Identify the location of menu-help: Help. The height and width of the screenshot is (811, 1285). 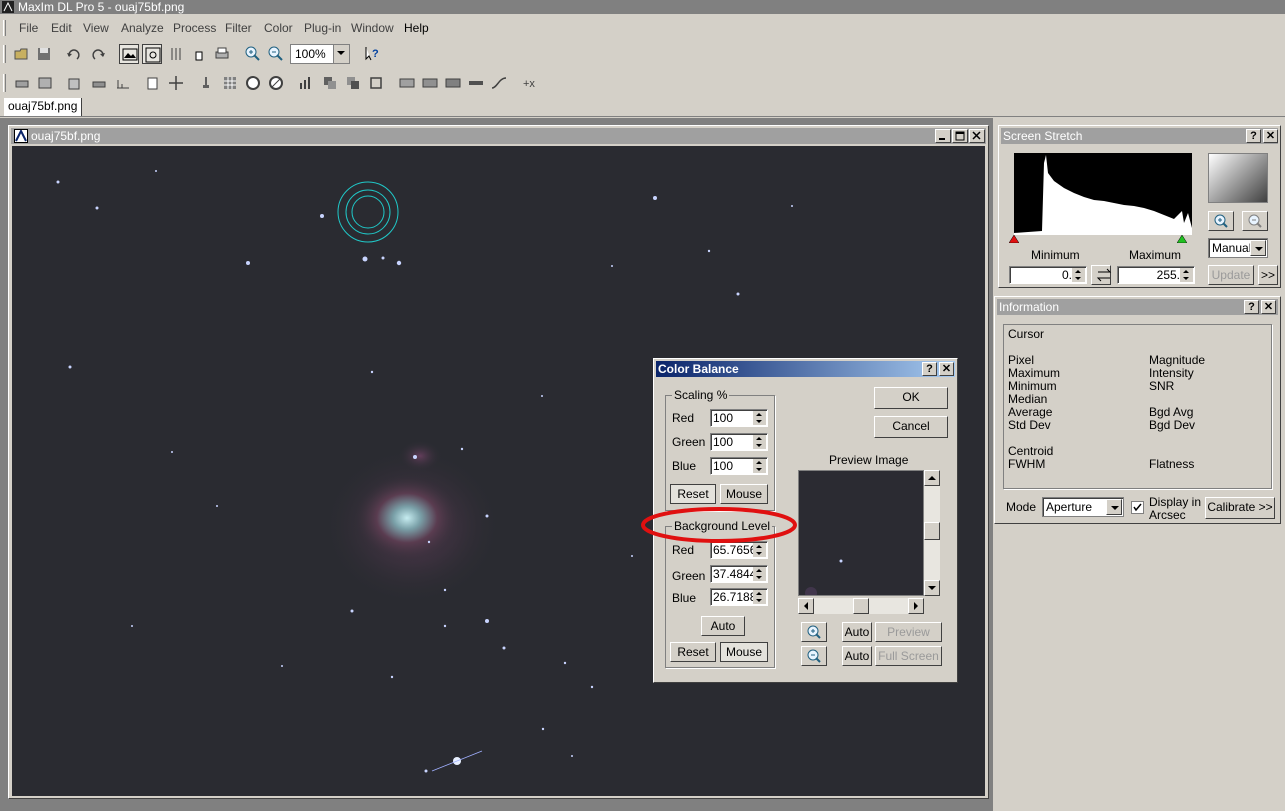
(416, 28).